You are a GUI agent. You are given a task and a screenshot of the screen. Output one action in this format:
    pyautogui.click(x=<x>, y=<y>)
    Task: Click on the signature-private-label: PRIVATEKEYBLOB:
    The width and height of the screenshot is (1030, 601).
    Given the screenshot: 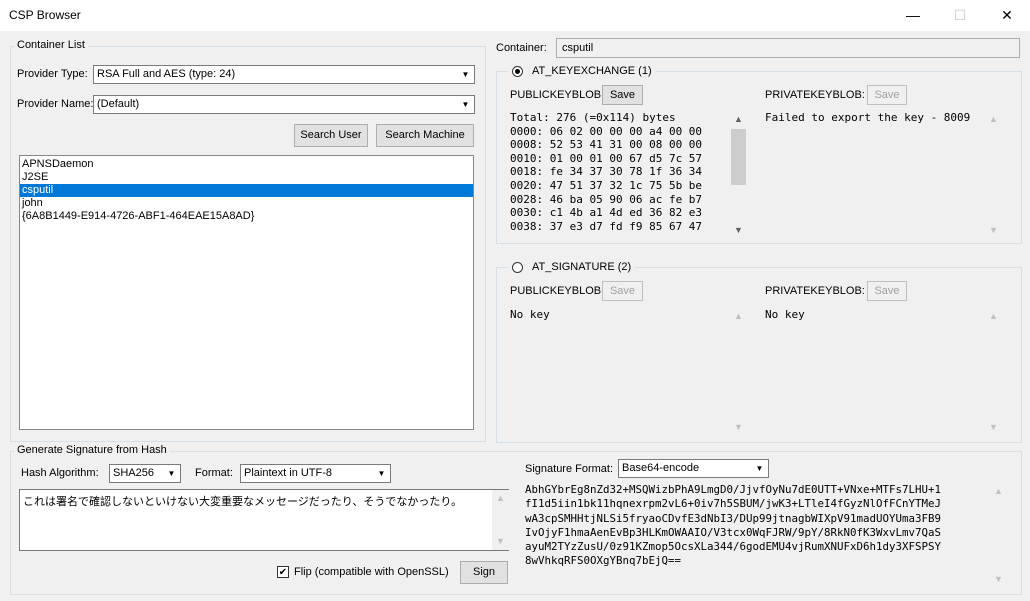 What is the action you would take?
    pyautogui.click(x=815, y=291)
    